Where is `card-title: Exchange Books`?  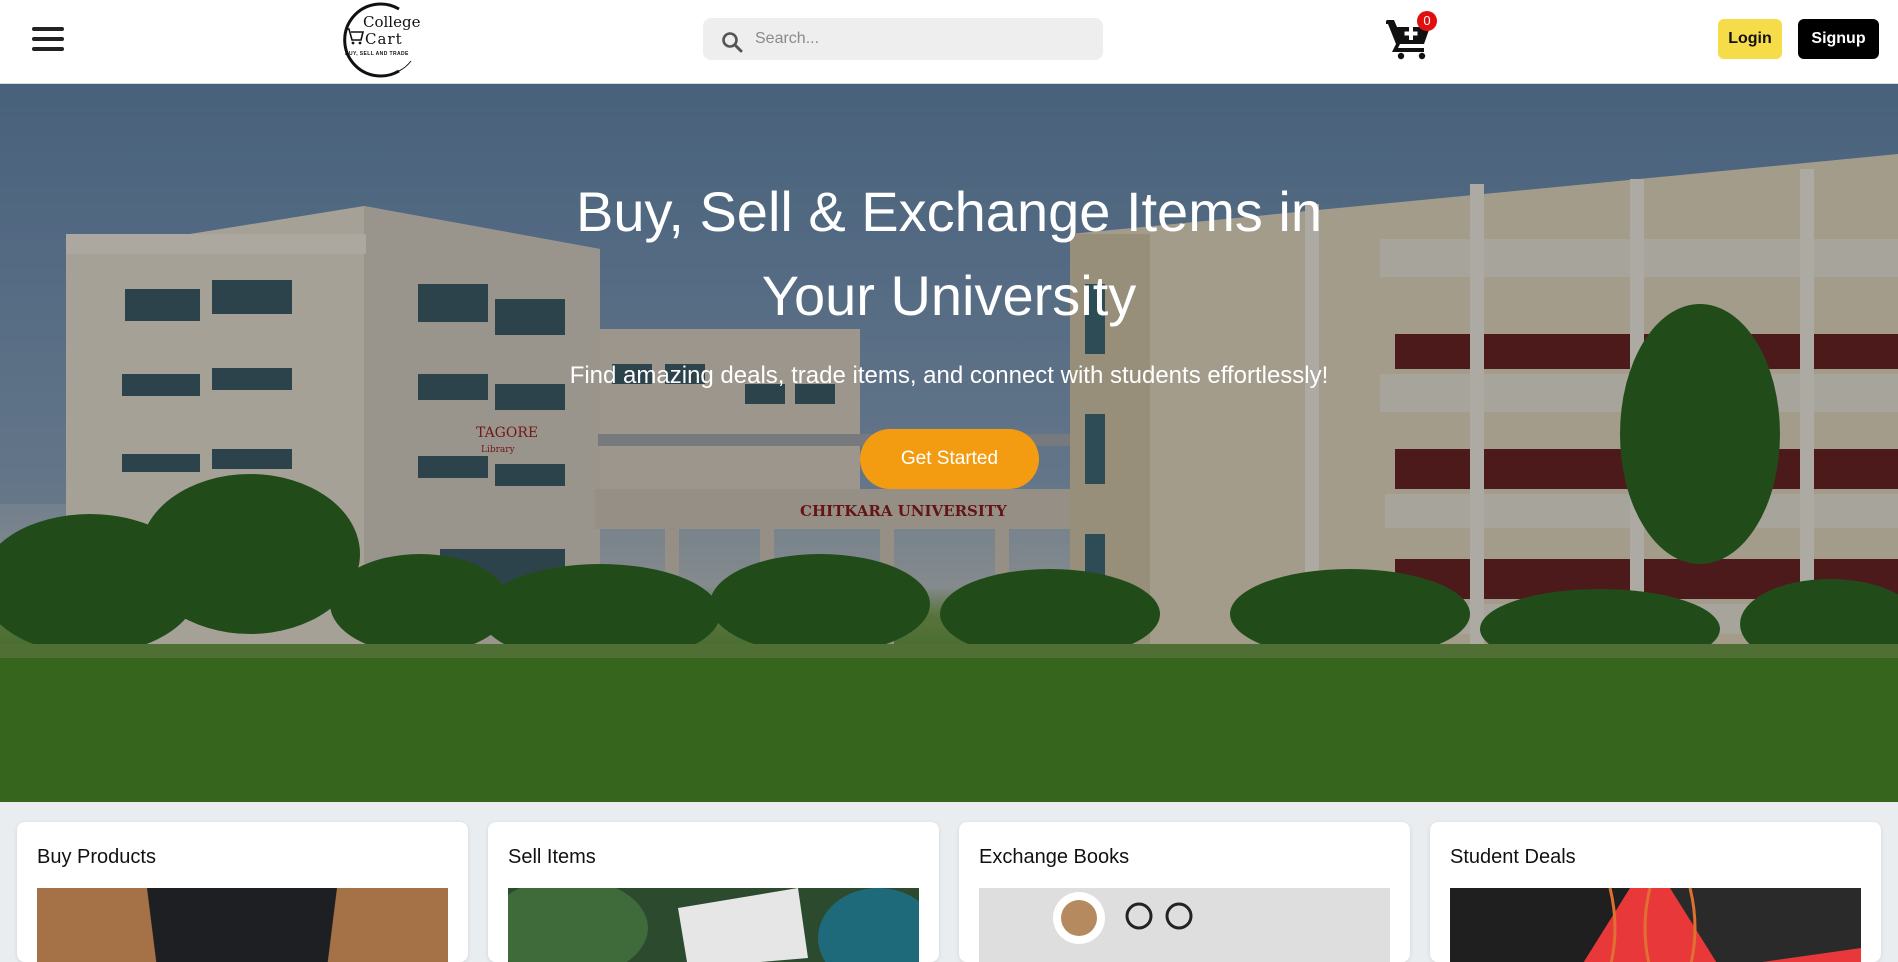 card-title: Exchange Books is located at coordinates (1054, 857).